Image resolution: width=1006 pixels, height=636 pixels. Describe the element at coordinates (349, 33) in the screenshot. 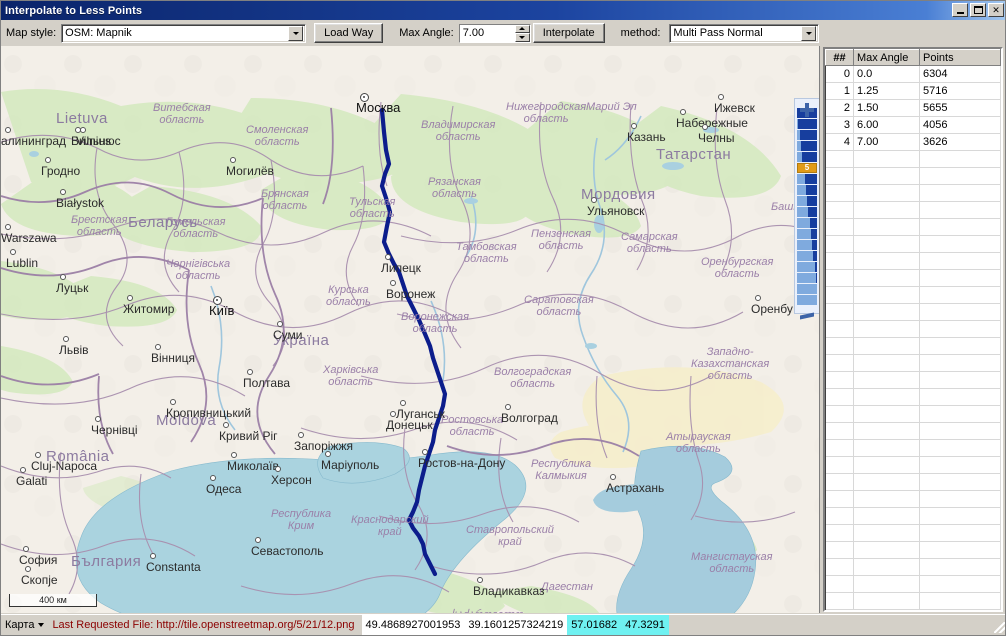

I see `load-way-button: Load Way` at that location.